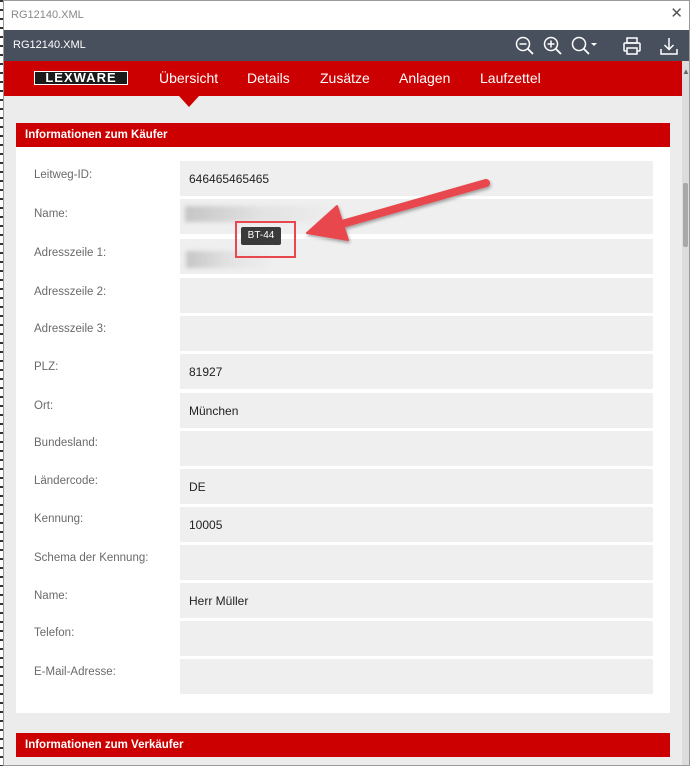 This screenshot has height=766, width=692. Describe the element at coordinates (75, 672) in the screenshot. I see `field-label-e-mail-adresse-13: E-Mail-Adresse:` at that location.